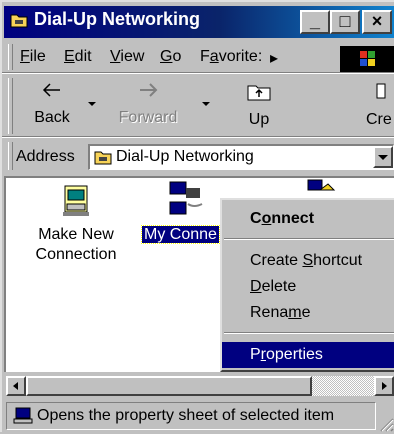 Image resolution: width=394 pixels, height=434 pixels. Describe the element at coordinates (206, 104) in the screenshot. I see `forward-dropdown` at that location.